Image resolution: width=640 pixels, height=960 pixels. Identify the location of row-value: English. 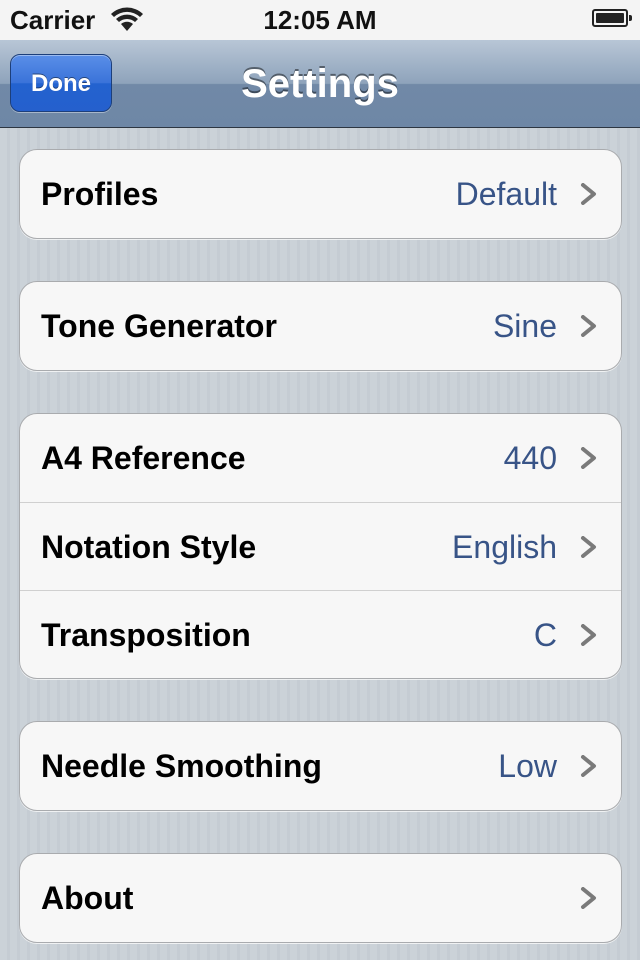
(504, 547).